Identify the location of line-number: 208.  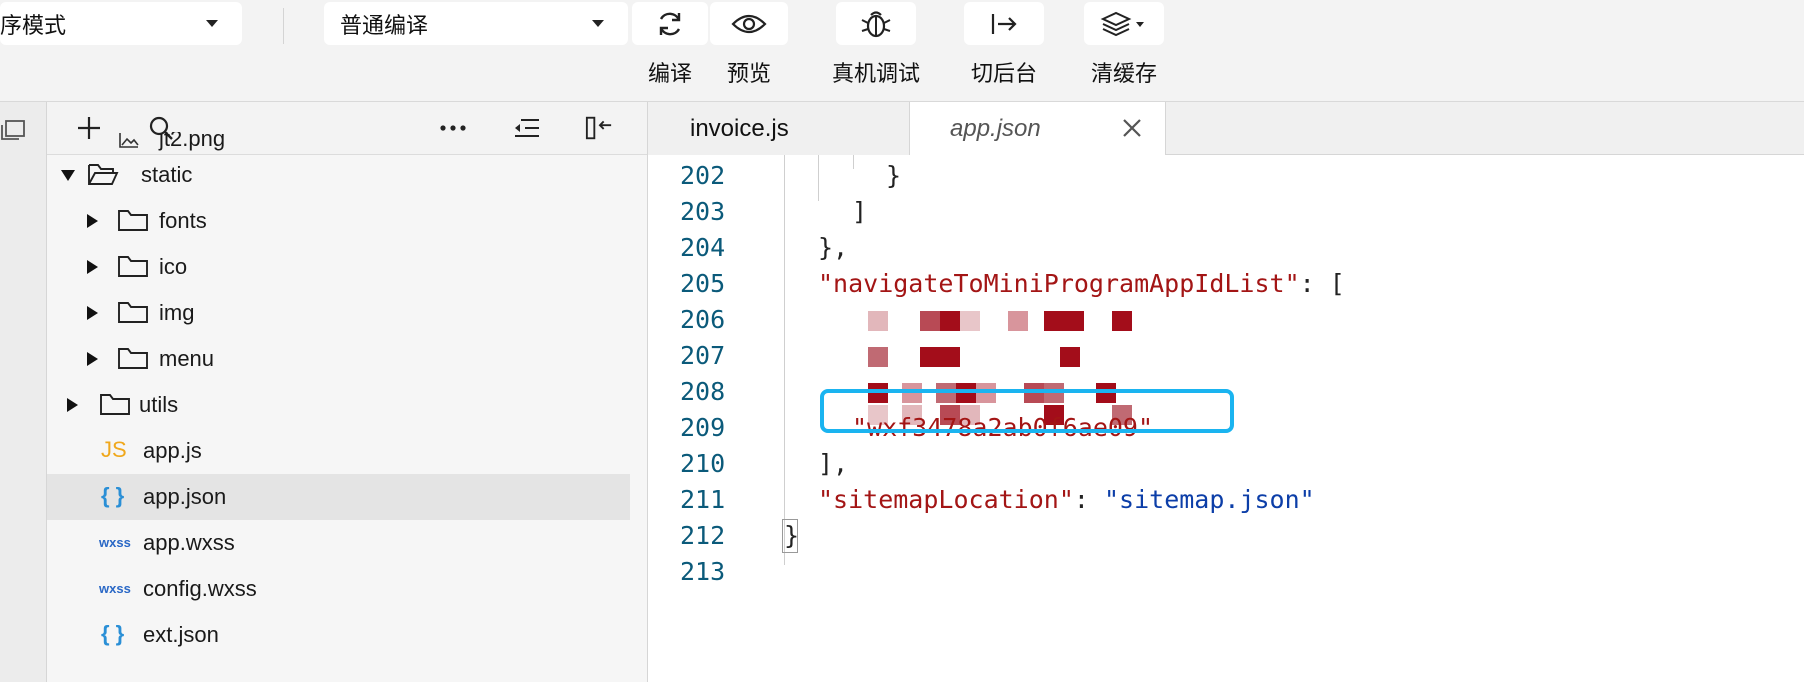
(703, 391).